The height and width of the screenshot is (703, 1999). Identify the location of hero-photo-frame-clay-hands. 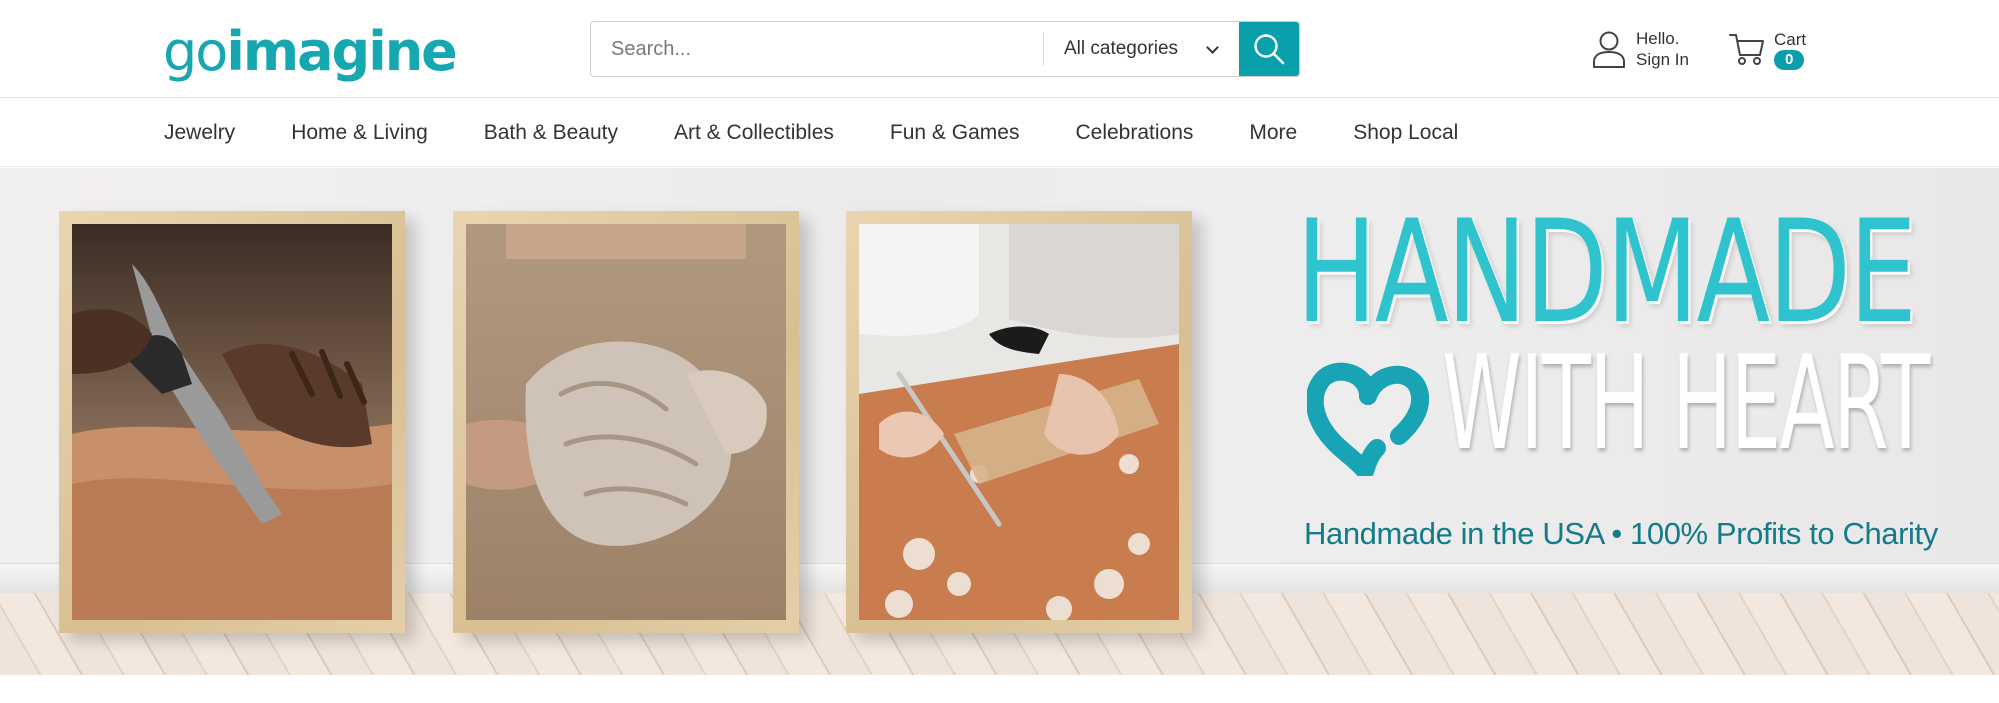
(626, 422).